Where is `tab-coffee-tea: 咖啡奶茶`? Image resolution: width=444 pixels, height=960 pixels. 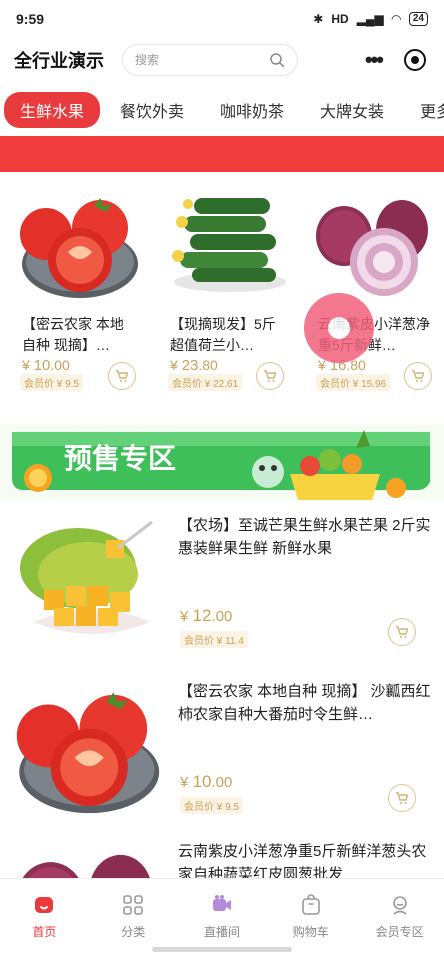
tab-coffee-tea: 咖啡奶茶 is located at coordinates (252, 110).